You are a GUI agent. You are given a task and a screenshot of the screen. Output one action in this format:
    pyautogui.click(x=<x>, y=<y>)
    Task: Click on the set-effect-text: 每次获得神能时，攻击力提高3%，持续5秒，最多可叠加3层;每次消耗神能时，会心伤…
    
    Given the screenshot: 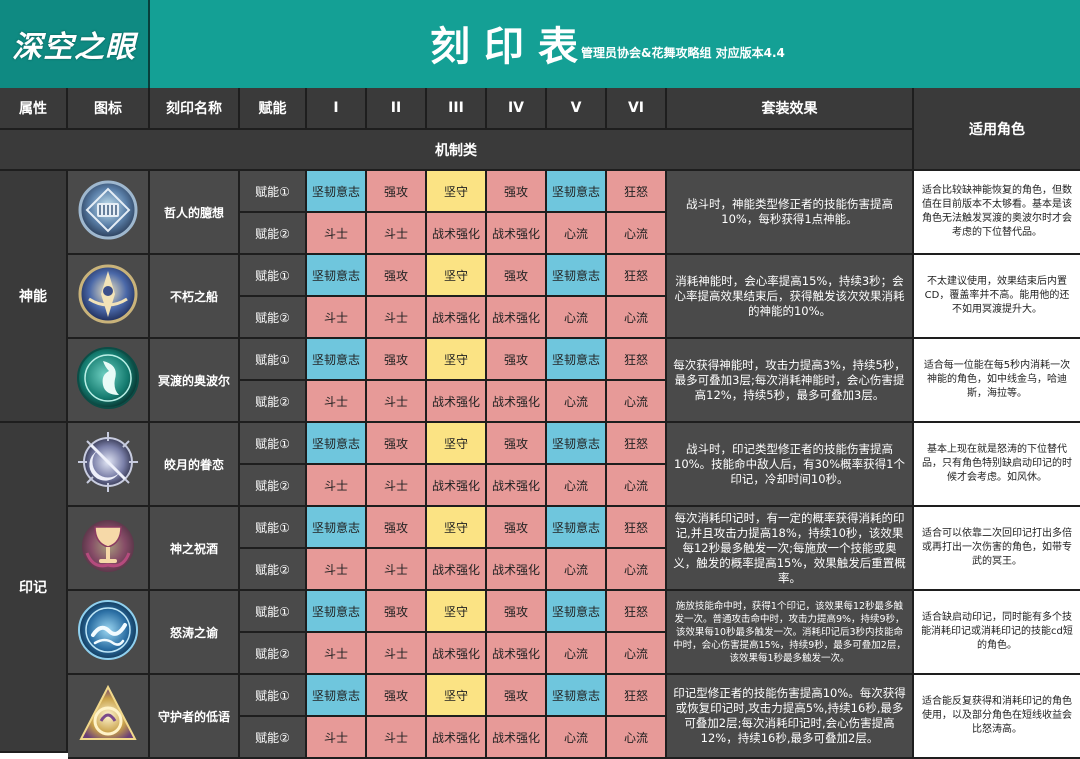 What is the action you would take?
    pyautogui.click(x=789, y=379)
    